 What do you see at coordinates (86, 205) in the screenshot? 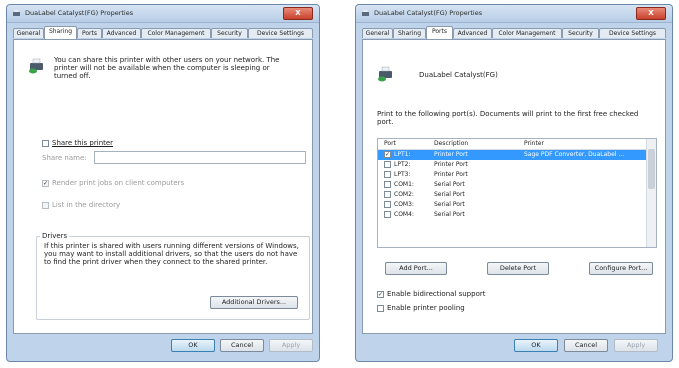
I see `list-directory-label: List in the directory` at bounding box center [86, 205].